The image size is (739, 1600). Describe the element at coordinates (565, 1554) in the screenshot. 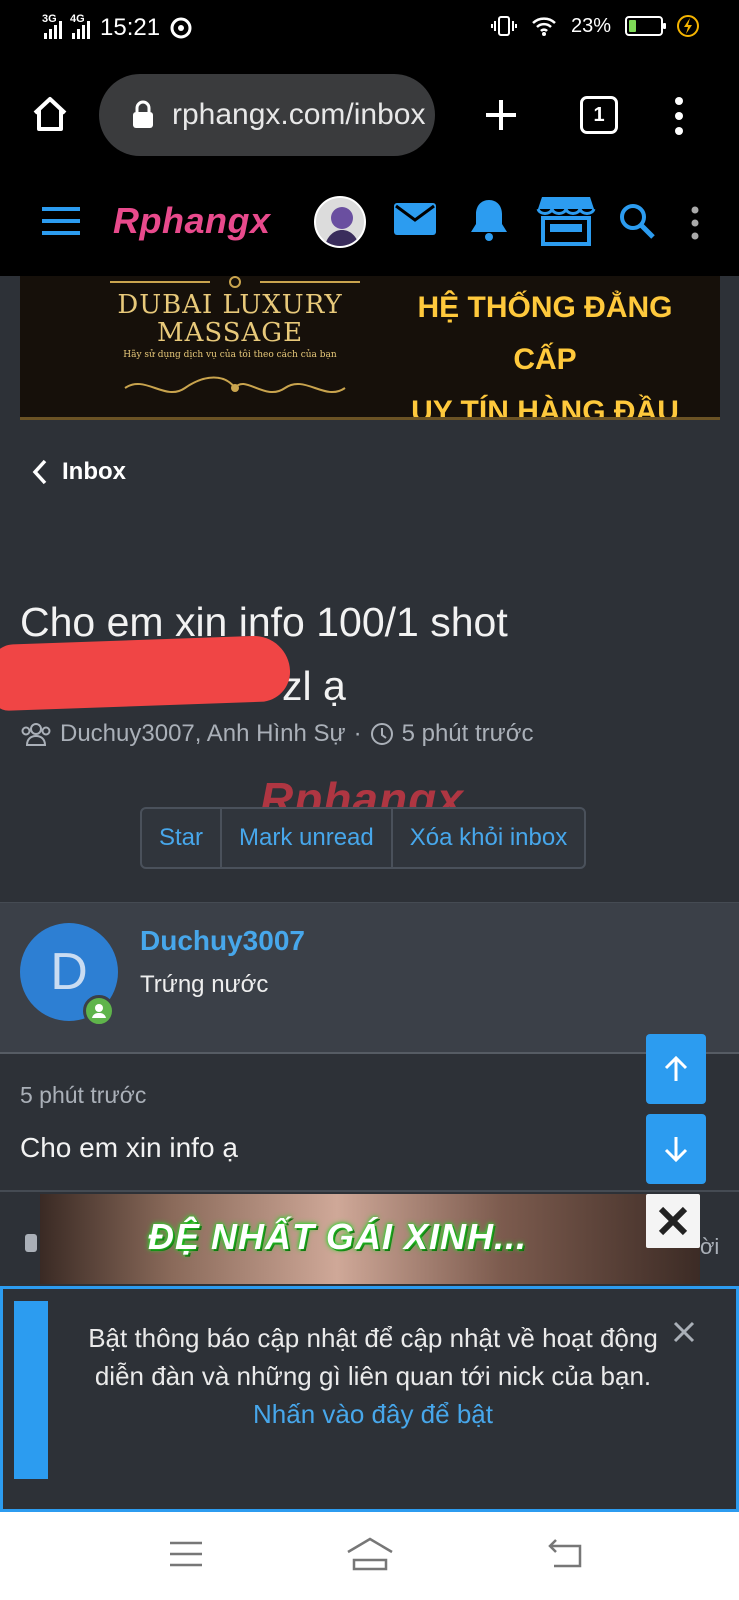

I see `system-back-icon` at that location.